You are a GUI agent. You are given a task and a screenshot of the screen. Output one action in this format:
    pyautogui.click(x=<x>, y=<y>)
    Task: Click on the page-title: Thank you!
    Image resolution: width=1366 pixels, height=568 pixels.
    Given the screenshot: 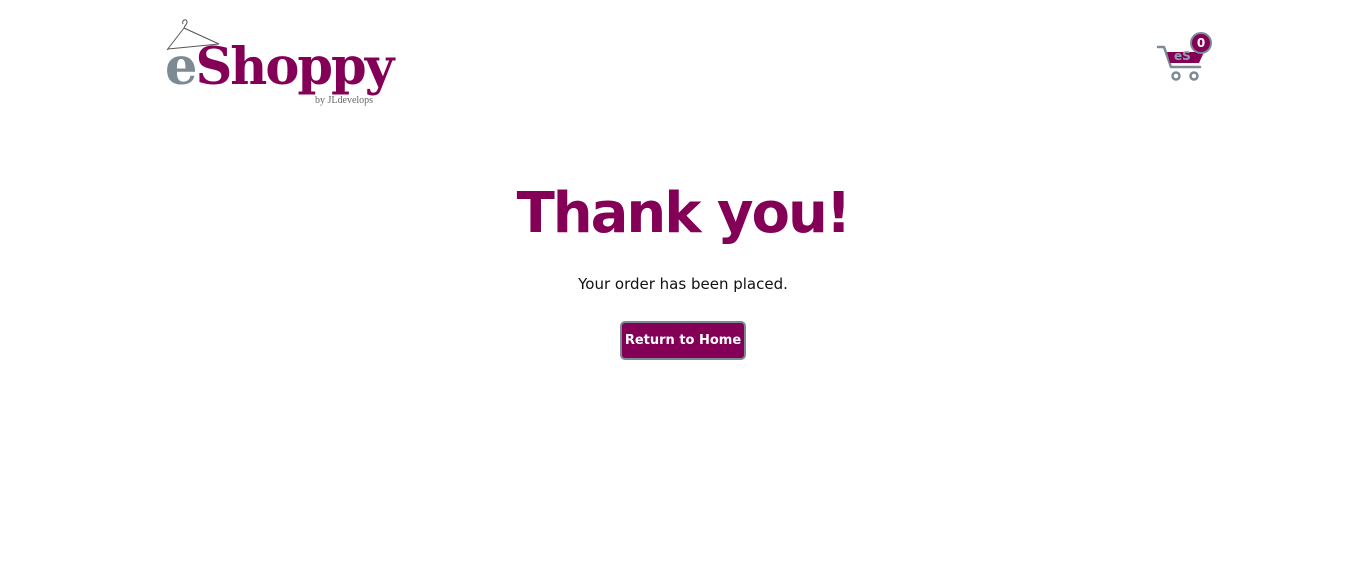 What is the action you would take?
    pyautogui.click(x=684, y=213)
    